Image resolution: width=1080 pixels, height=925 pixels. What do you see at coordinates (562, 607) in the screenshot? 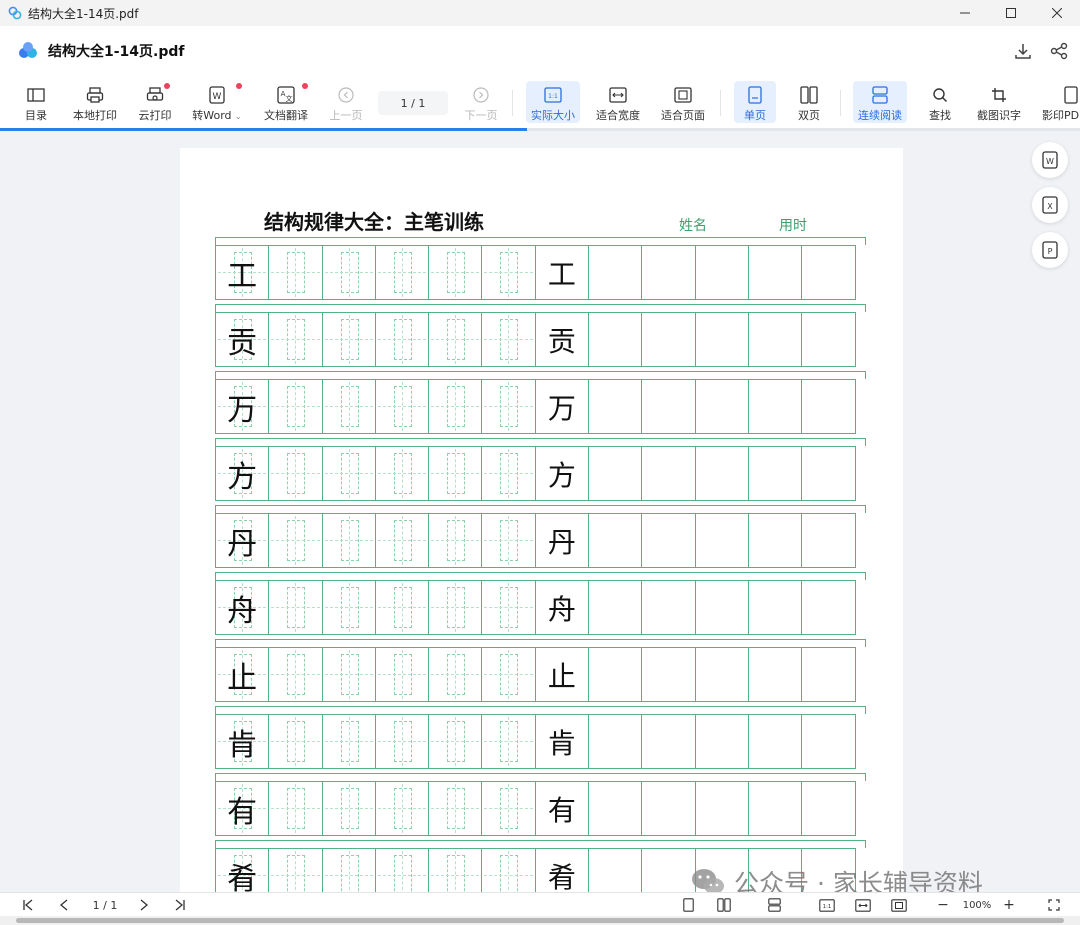
I see `model-character-cell: 舟` at bounding box center [562, 607].